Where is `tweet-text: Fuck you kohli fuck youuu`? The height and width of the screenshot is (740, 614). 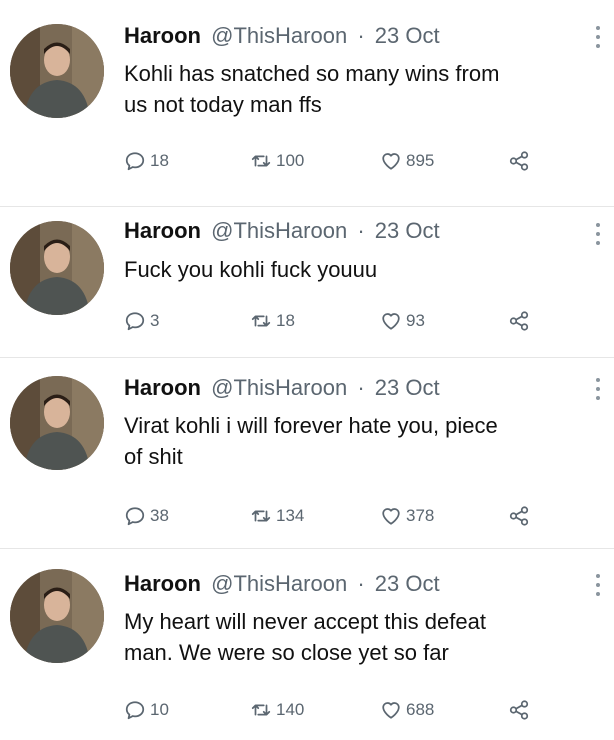
tweet-text: Fuck you kohli fuck youuu is located at coordinates (251, 269).